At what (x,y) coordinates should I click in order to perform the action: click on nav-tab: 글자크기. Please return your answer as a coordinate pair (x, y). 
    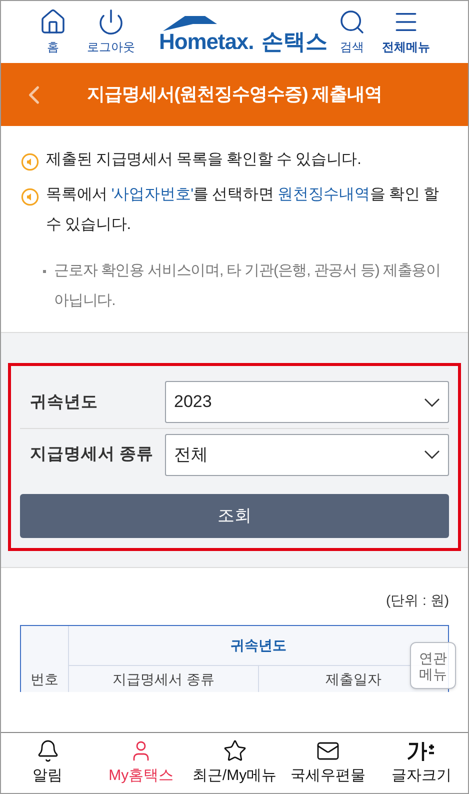
    Looking at the image, I should click on (421, 763).